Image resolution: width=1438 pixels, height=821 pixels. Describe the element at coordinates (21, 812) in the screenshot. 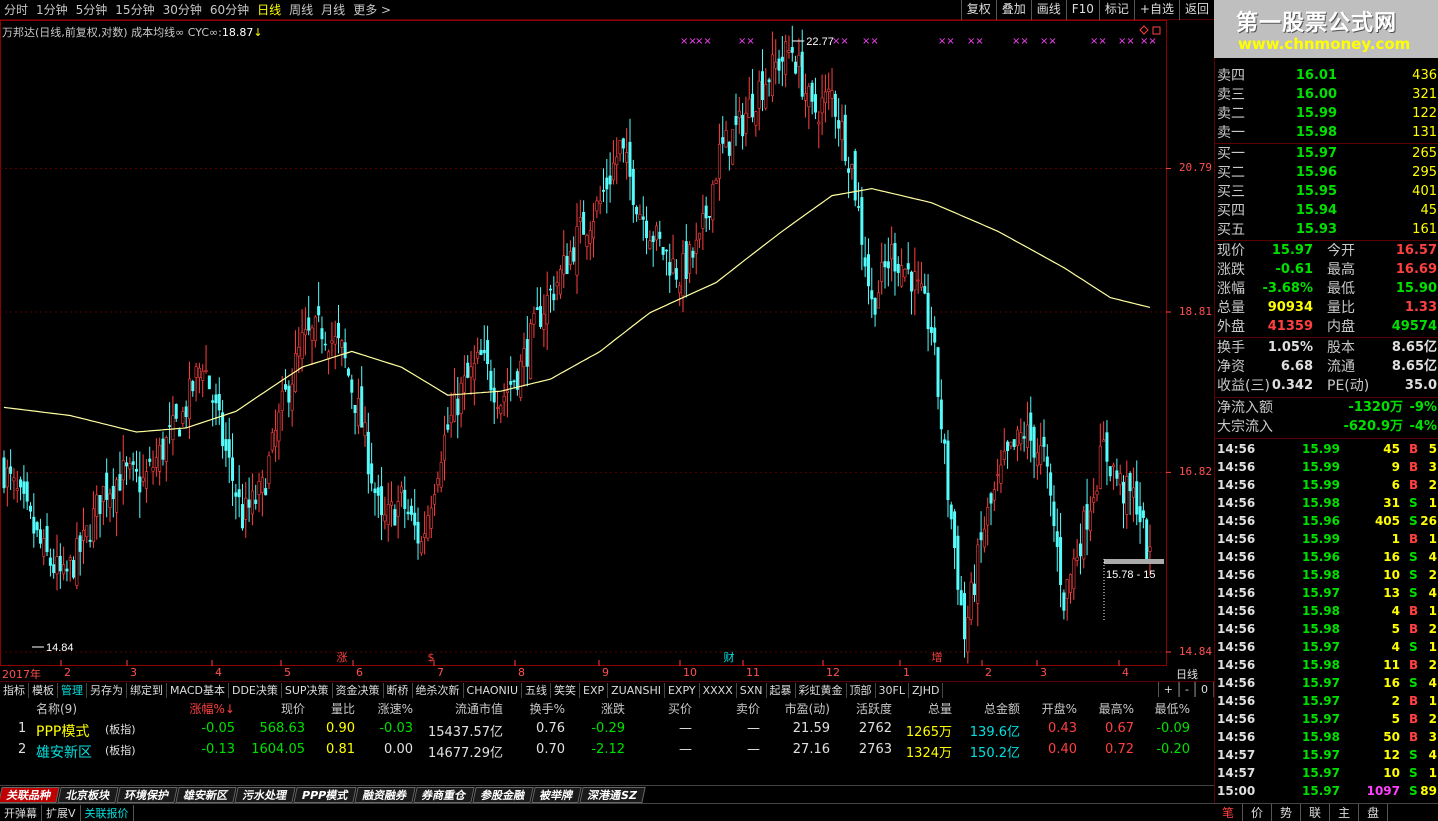

I see `status-item-0: 开弹幕` at that location.